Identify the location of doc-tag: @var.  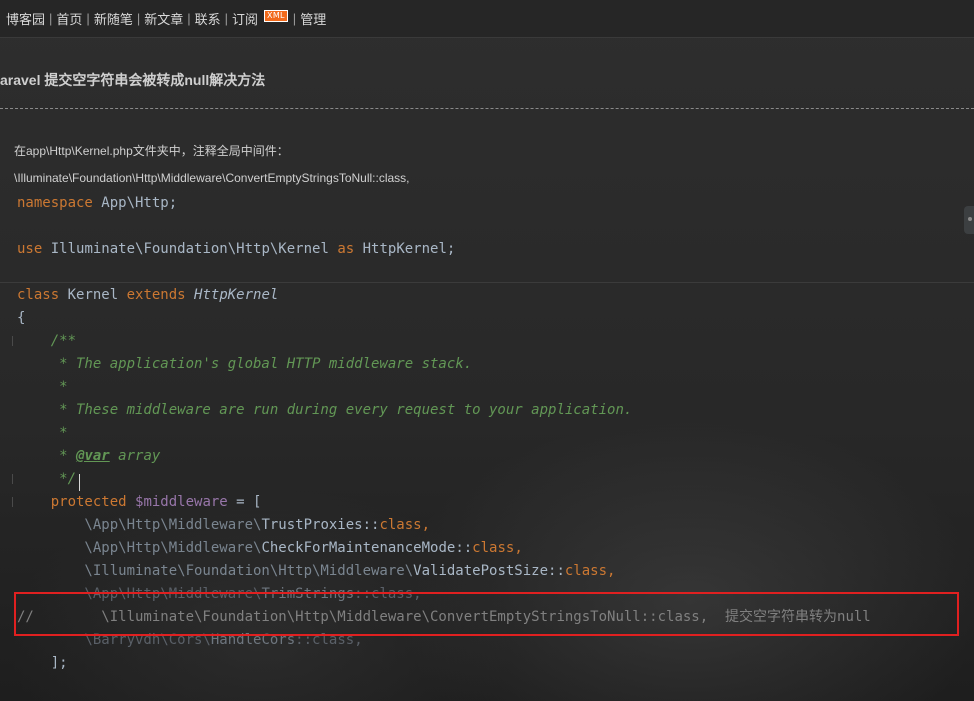
(93, 456).